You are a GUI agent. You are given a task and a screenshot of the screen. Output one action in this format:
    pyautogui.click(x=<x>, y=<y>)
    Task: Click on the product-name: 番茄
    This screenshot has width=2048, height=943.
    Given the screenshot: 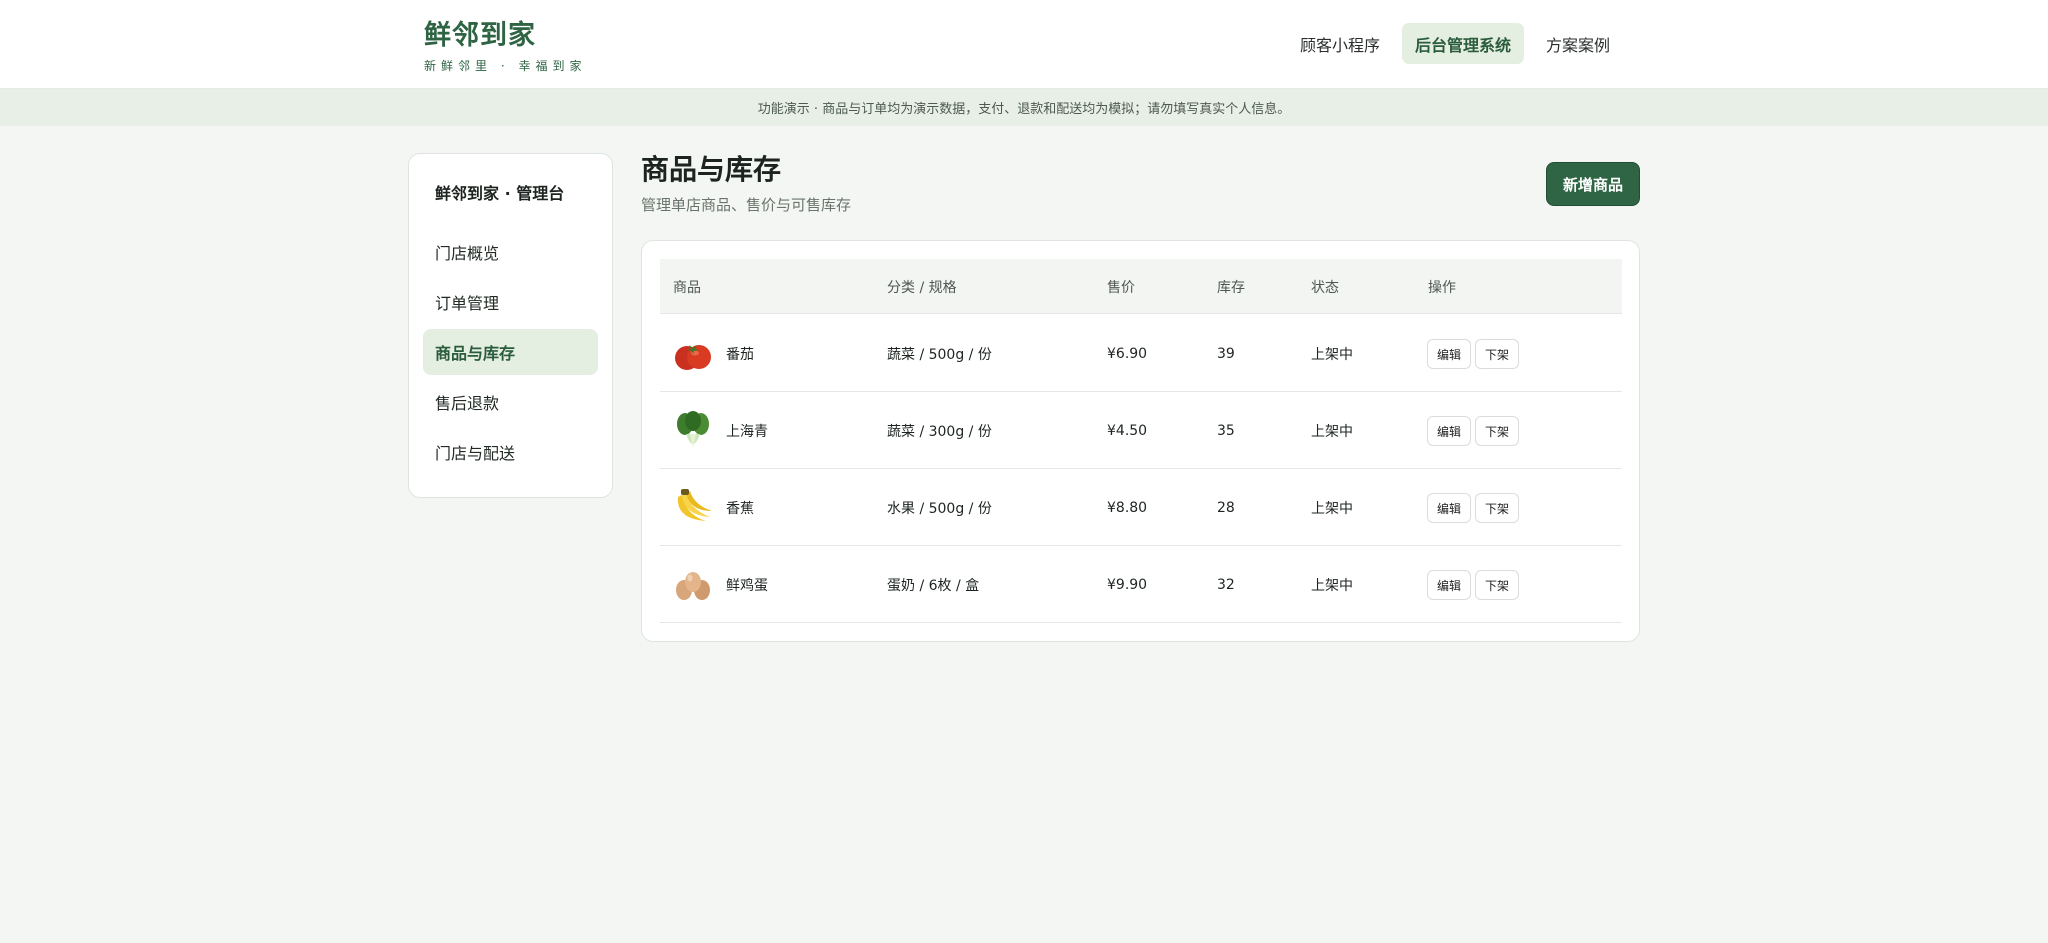 What is the action you would take?
    pyautogui.click(x=740, y=354)
    